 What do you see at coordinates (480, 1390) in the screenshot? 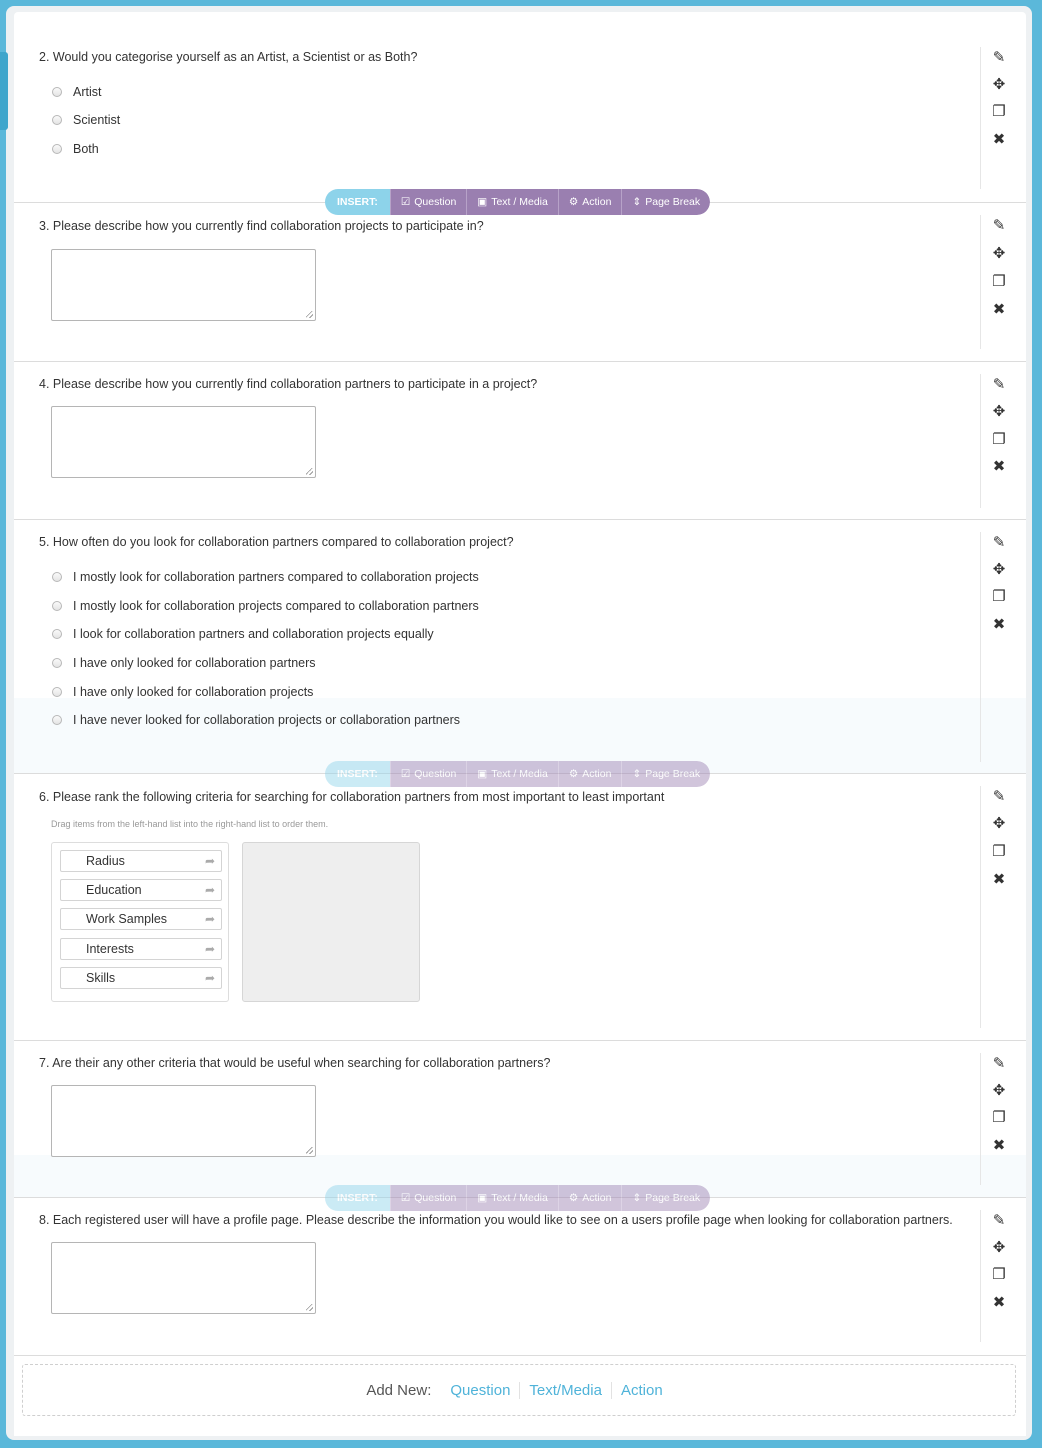
I see `add-question-link: Question` at bounding box center [480, 1390].